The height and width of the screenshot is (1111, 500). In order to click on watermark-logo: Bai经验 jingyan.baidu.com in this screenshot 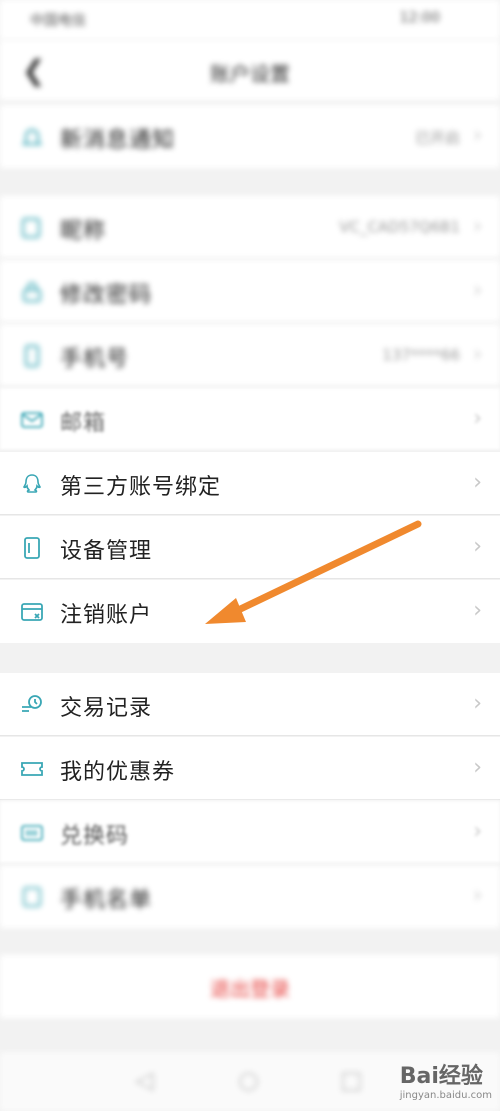, I will do `click(446, 1079)`.